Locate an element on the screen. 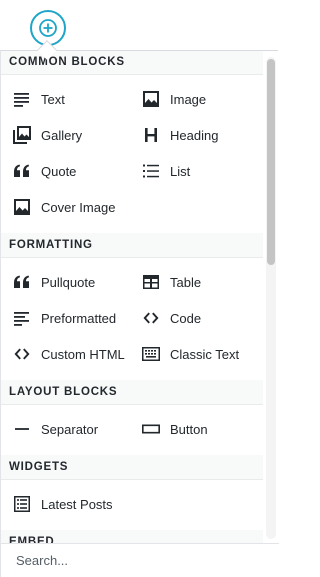 The height and width of the screenshot is (577, 320). block-item-quote: Quote is located at coordinates (65, 171).